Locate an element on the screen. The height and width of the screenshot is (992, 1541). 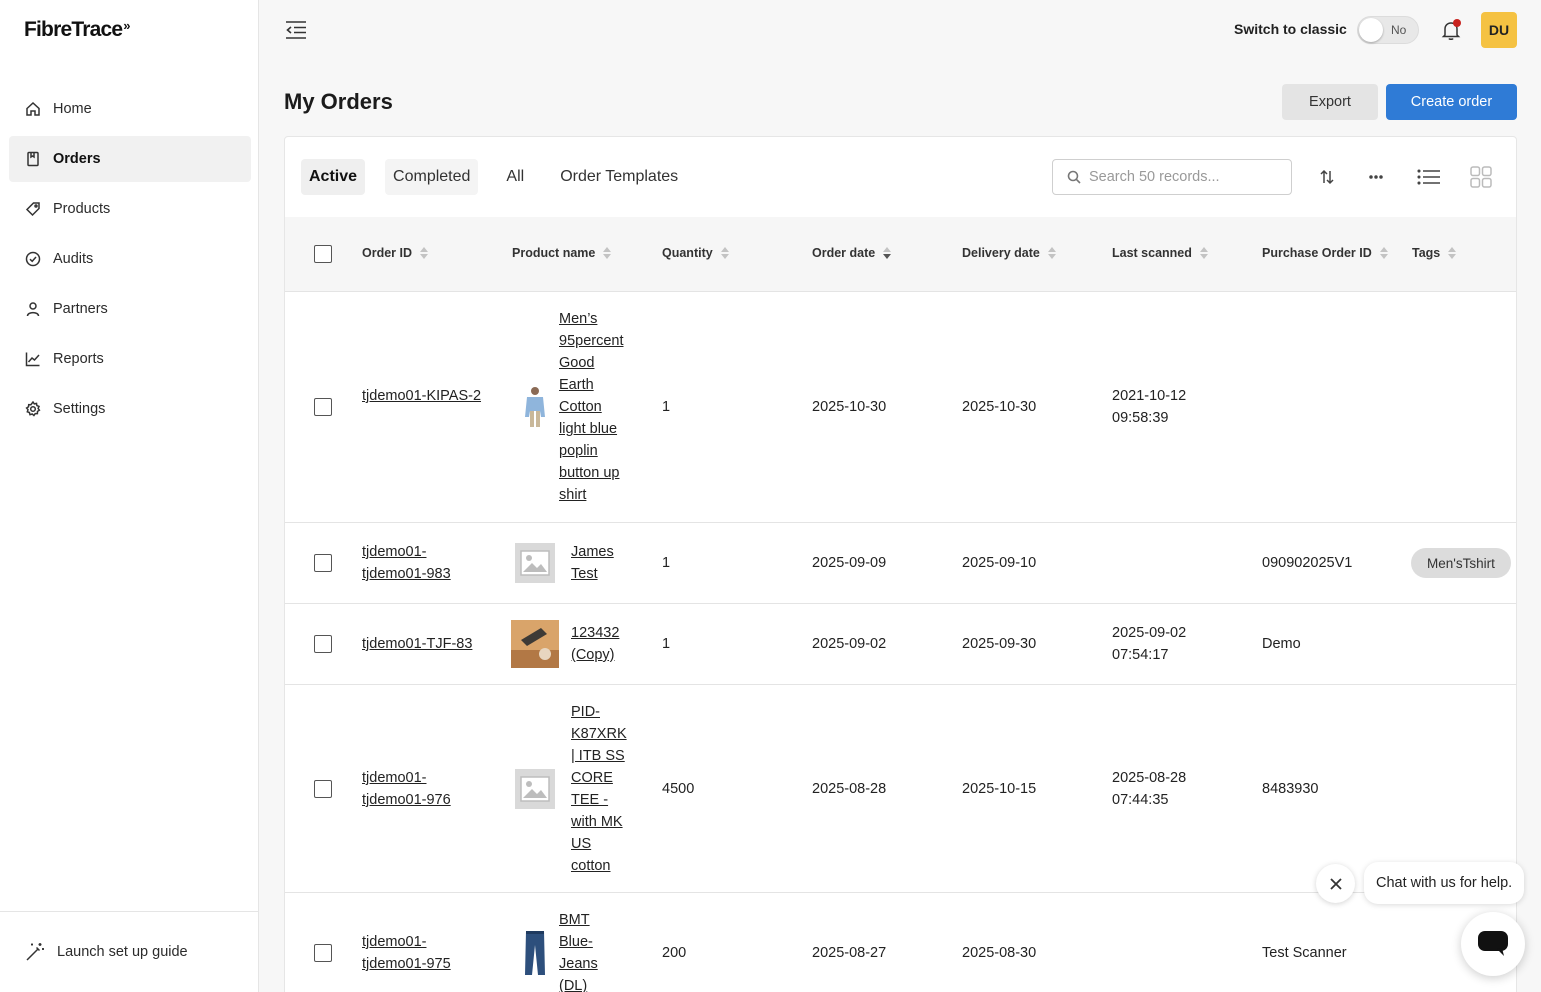
collapse-sidebar-button is located at coordinates (296, 30).